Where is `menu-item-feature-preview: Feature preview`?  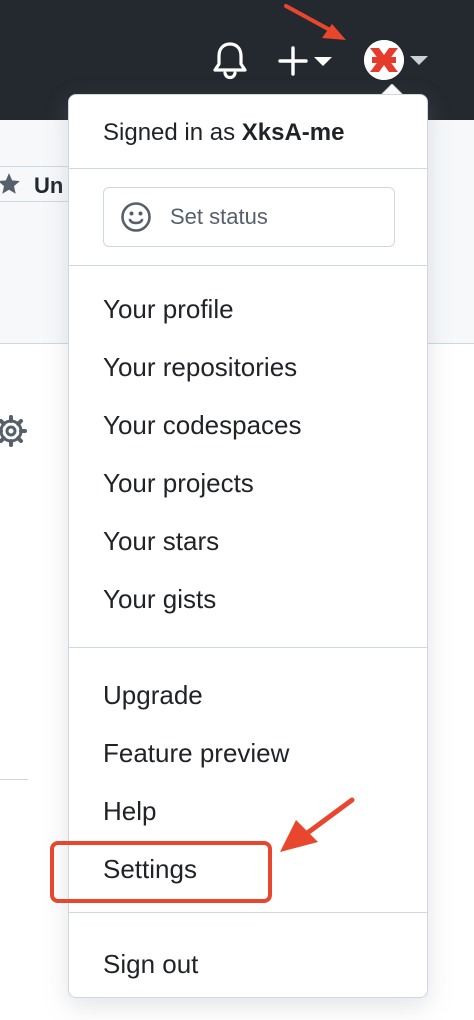 menu-item-feature-preview: Feature preview is located at coordinates (248, 752).